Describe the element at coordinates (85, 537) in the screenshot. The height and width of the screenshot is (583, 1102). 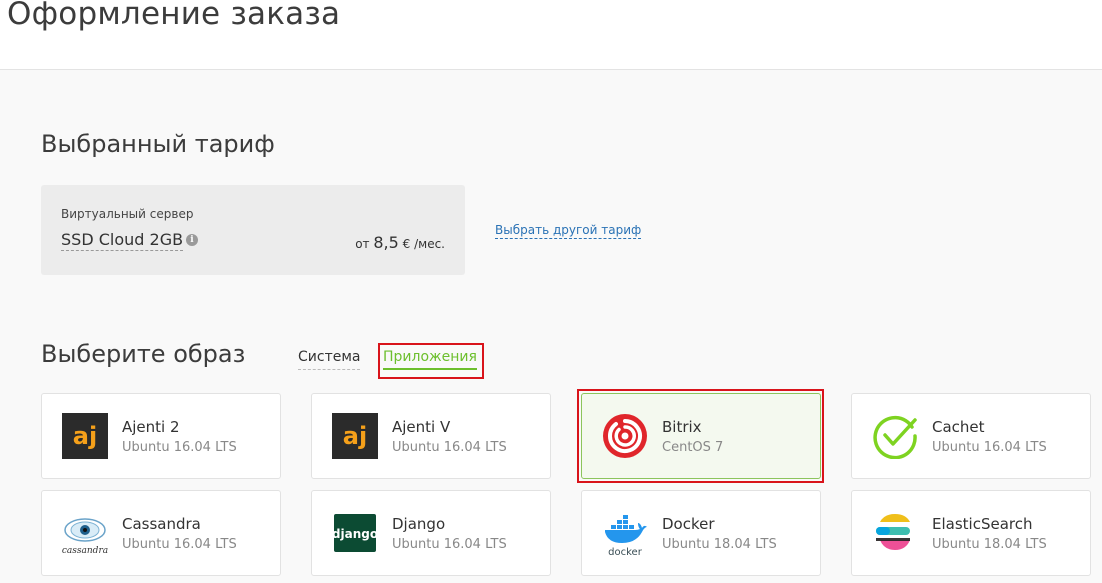
I see `cassandra-icon: cassandra` at that location.